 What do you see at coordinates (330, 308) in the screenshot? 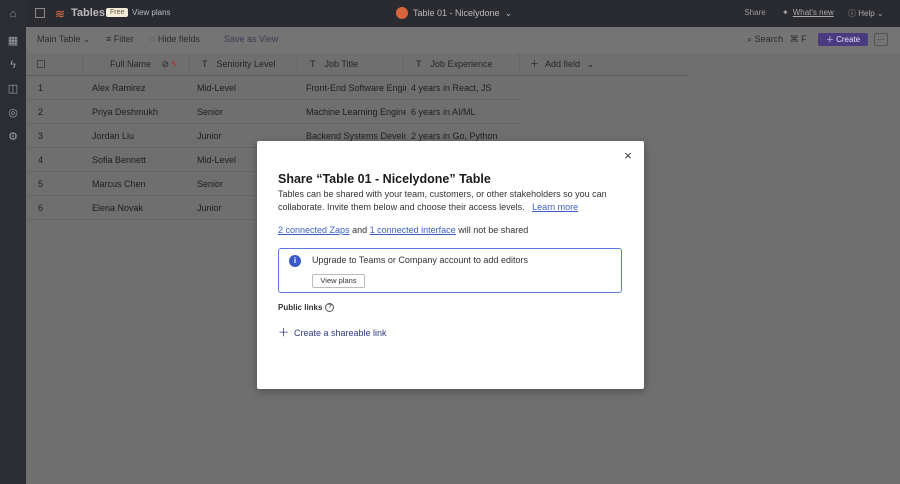
I see `help-icon: ?` at bounding box center [330, 308].